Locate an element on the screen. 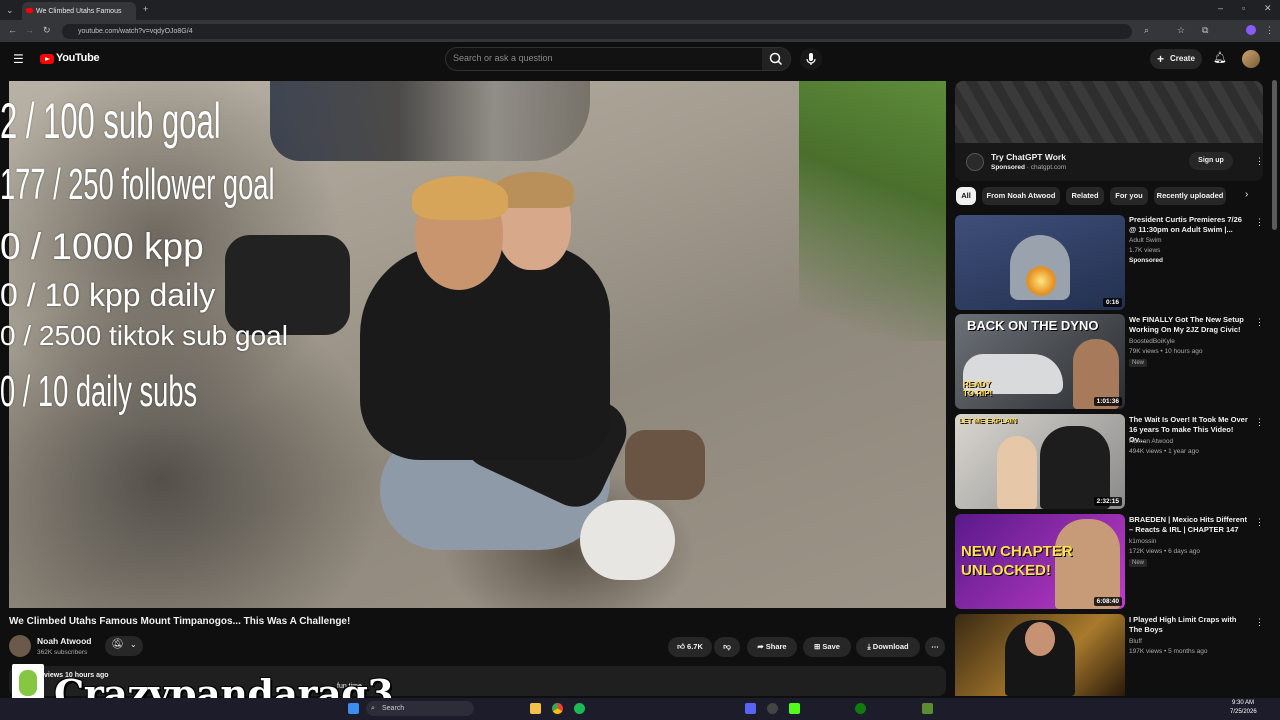  video-thumbnail: LET ME EXPLAIN 2:32:15 is located at coordinates (1040, 461).